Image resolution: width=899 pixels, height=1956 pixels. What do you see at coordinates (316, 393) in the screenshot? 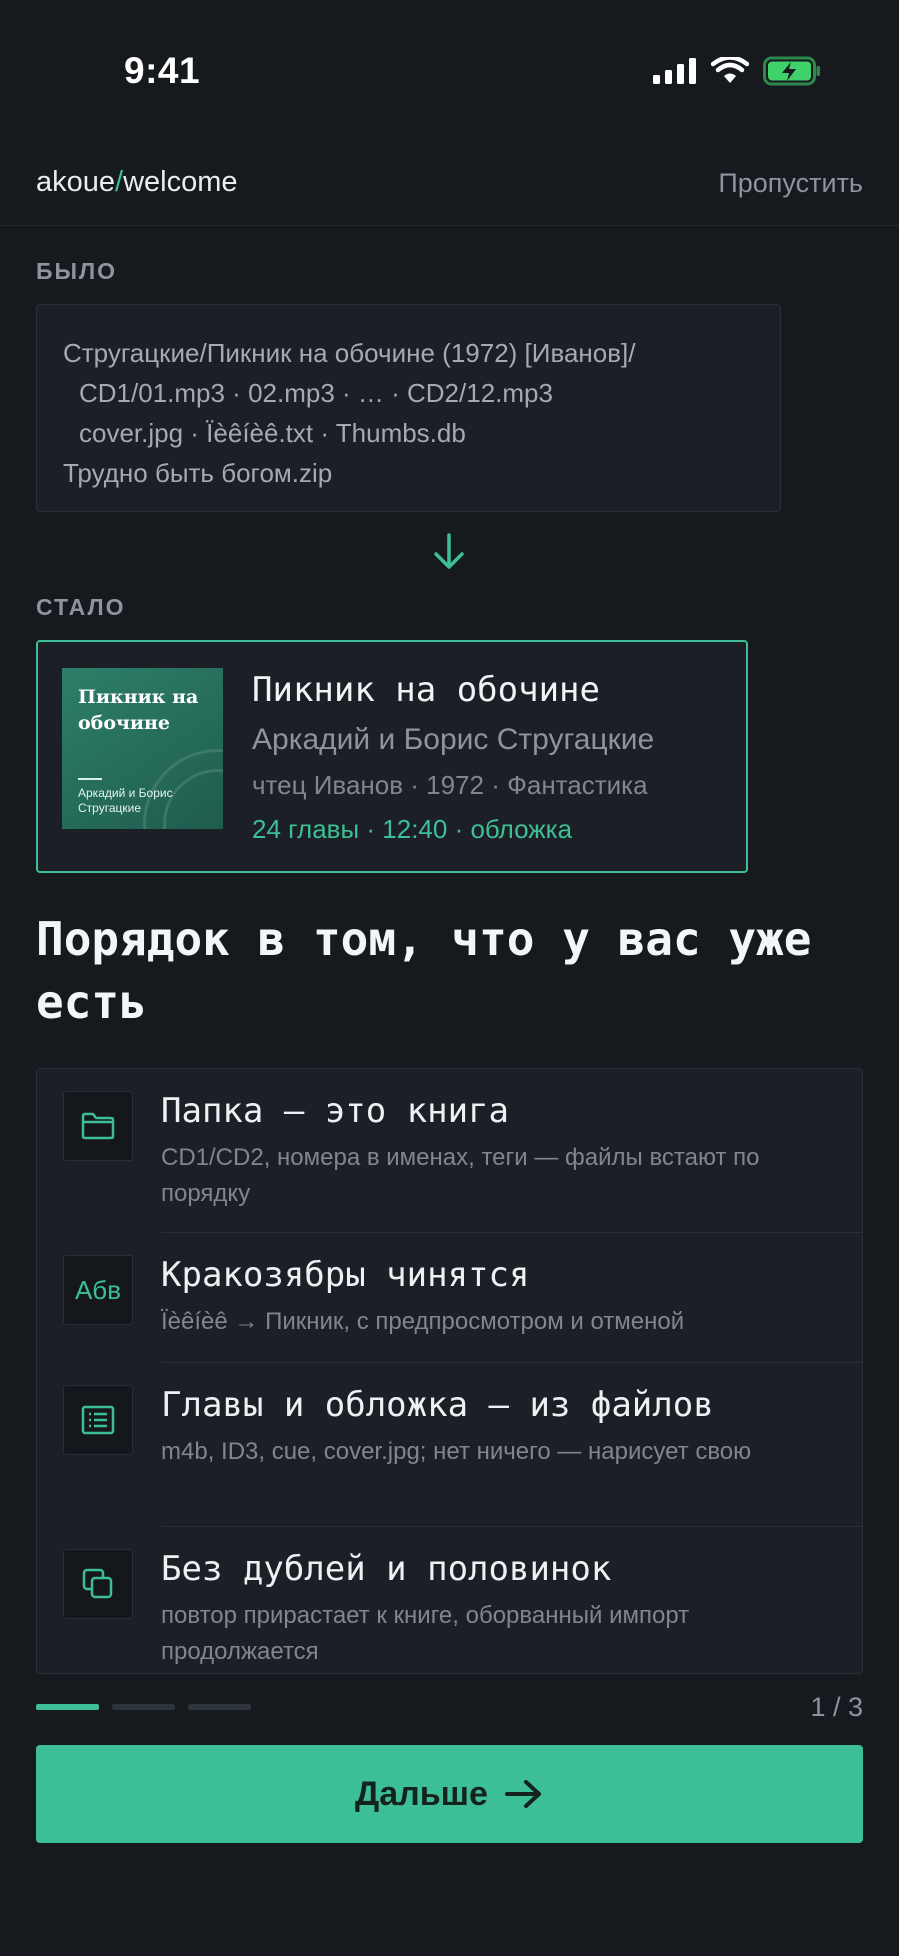
I see `before-line: CD1/01.mp3 · 02.mp3 · … · CD2/12.mp3` at bounding box center [316, 393].